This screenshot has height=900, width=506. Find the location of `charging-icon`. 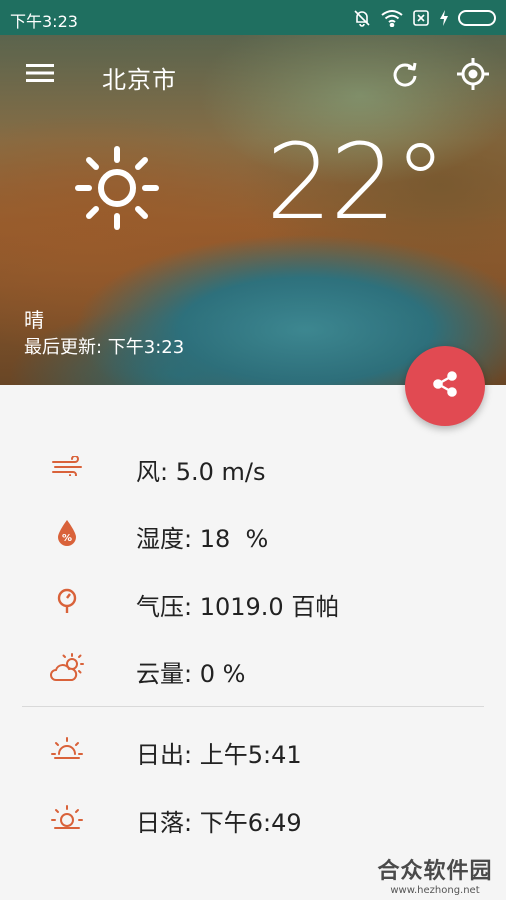

charging-icon is located at coordinates (444, 18).